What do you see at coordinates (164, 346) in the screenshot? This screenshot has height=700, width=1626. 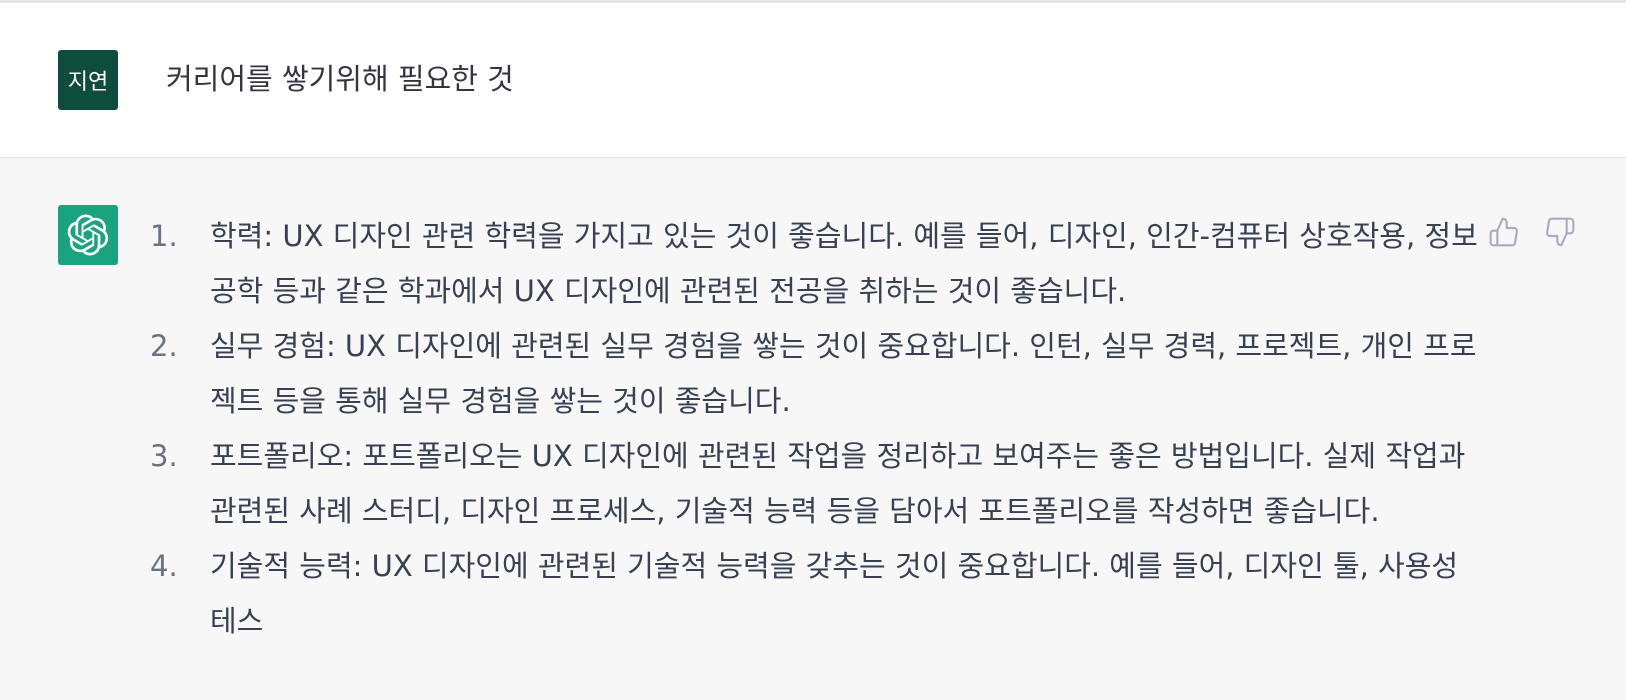 I see `list-item-number: 2.` at bounding box center [164, 346].